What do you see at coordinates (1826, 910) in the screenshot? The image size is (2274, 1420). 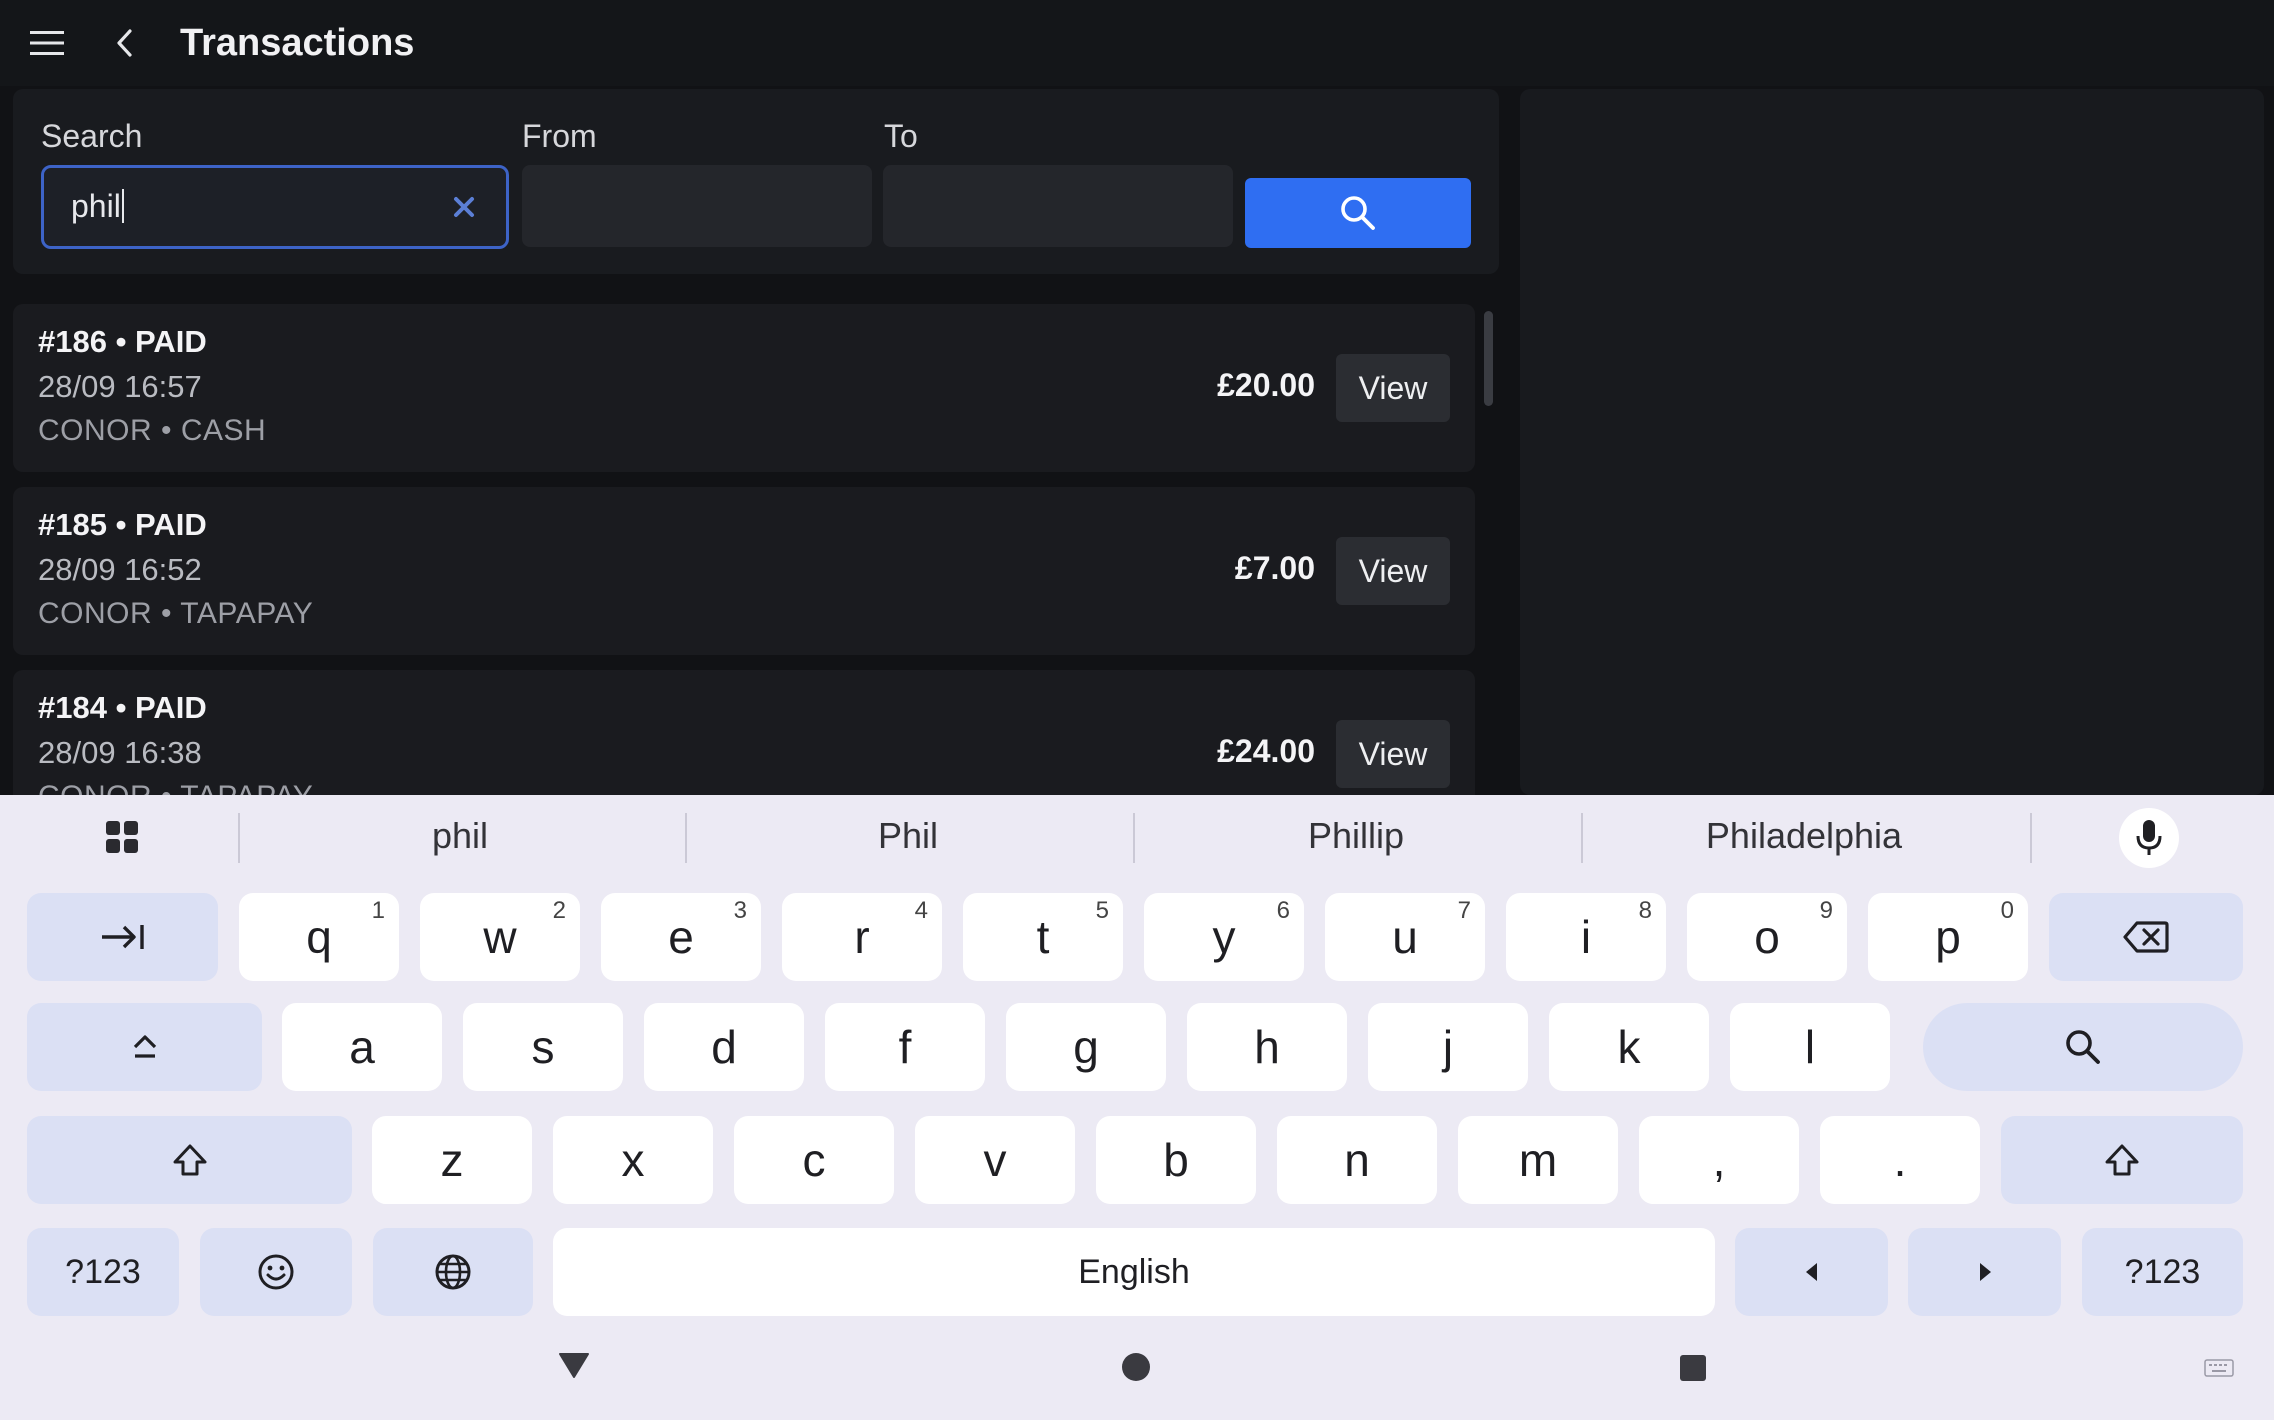 I see `key-hint: 9` at bounding box center [1826, 910].